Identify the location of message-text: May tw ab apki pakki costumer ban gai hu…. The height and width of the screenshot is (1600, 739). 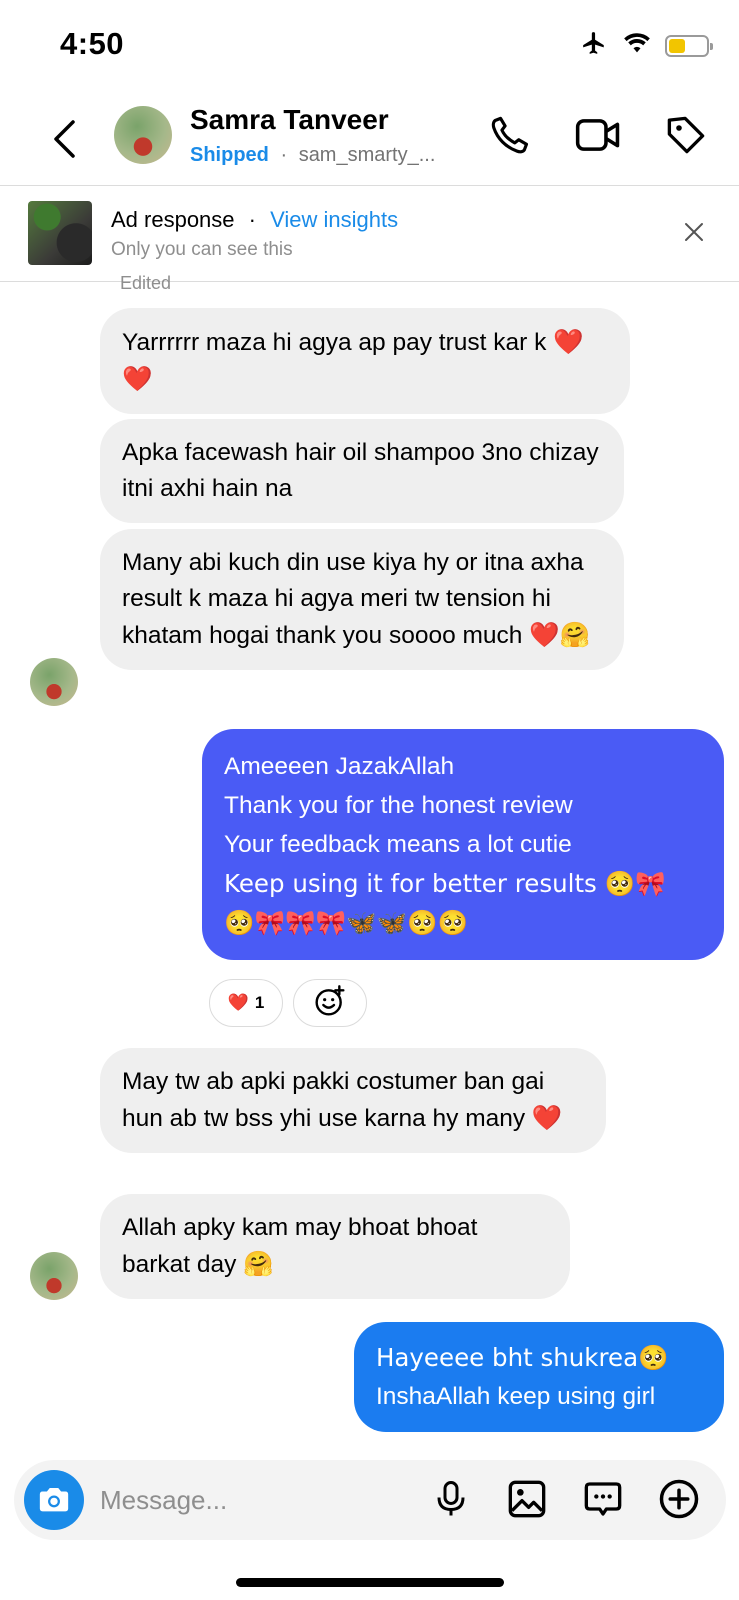
(333, 1100).